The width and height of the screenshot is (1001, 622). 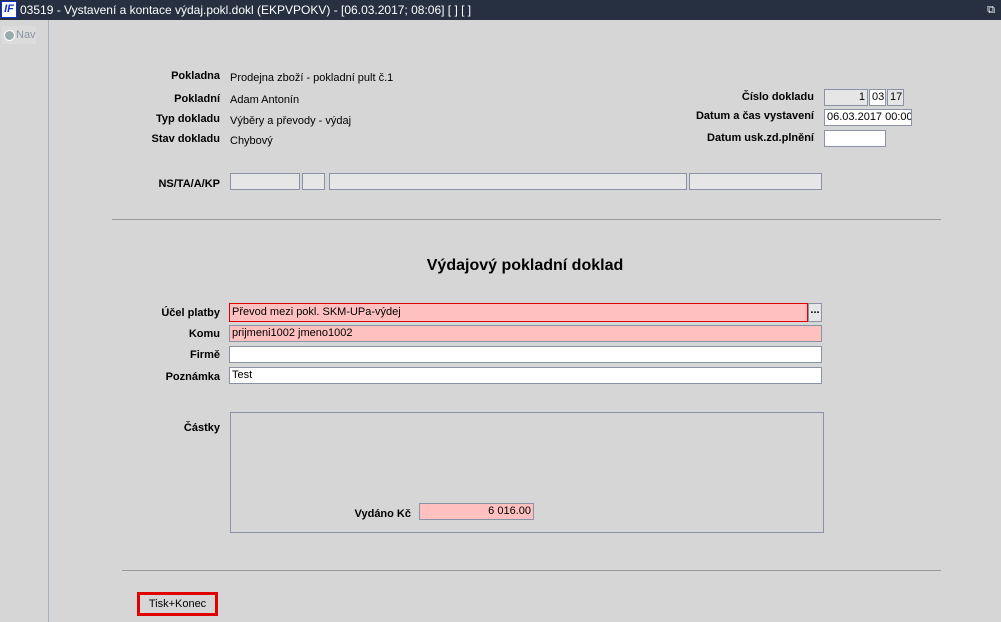 What do you see at coordinates (991, 10) in the screenshot?
I see `restore-icon: ⧉` at bounding box center [991, 10].